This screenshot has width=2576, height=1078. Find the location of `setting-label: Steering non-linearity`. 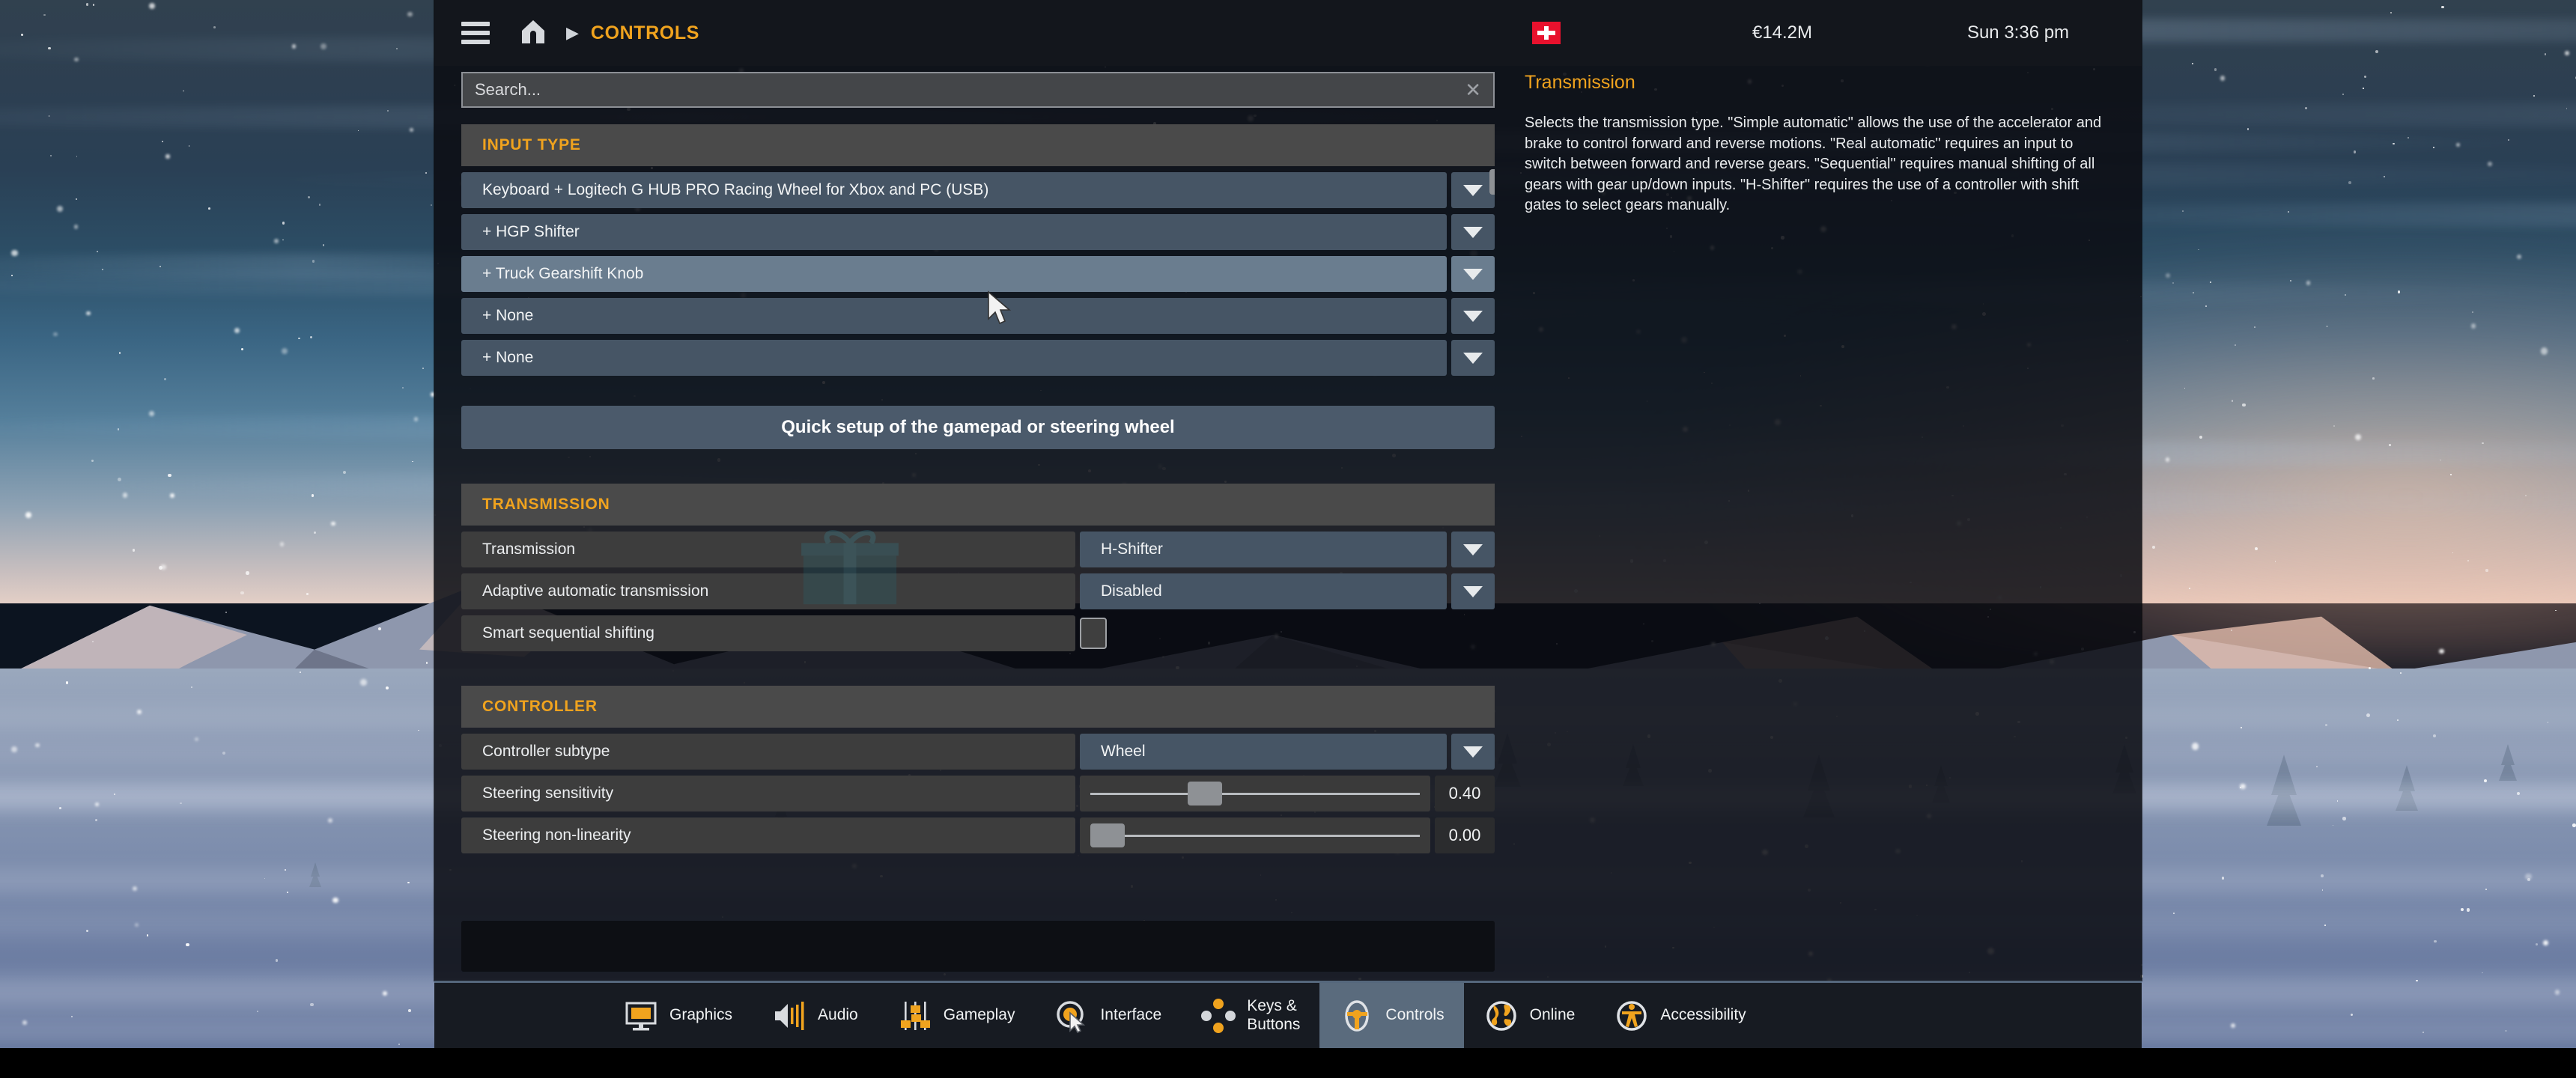

setting-label: Steering non-linearity is located at coordinates (556, 835).